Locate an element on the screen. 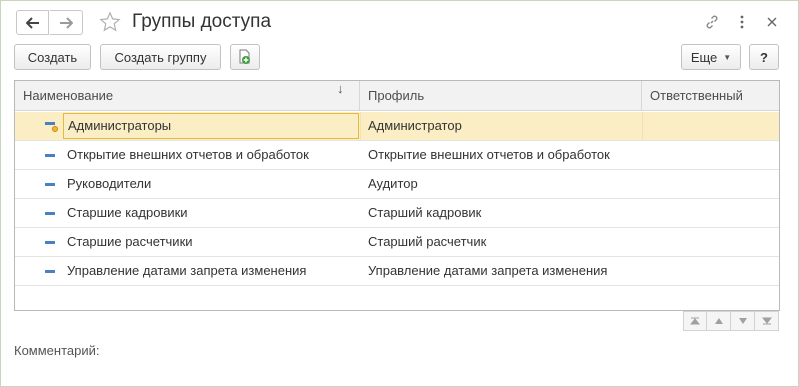 This screenshot has width=799, height=387. arrow-right-icon is located at coordinates (66, 22).